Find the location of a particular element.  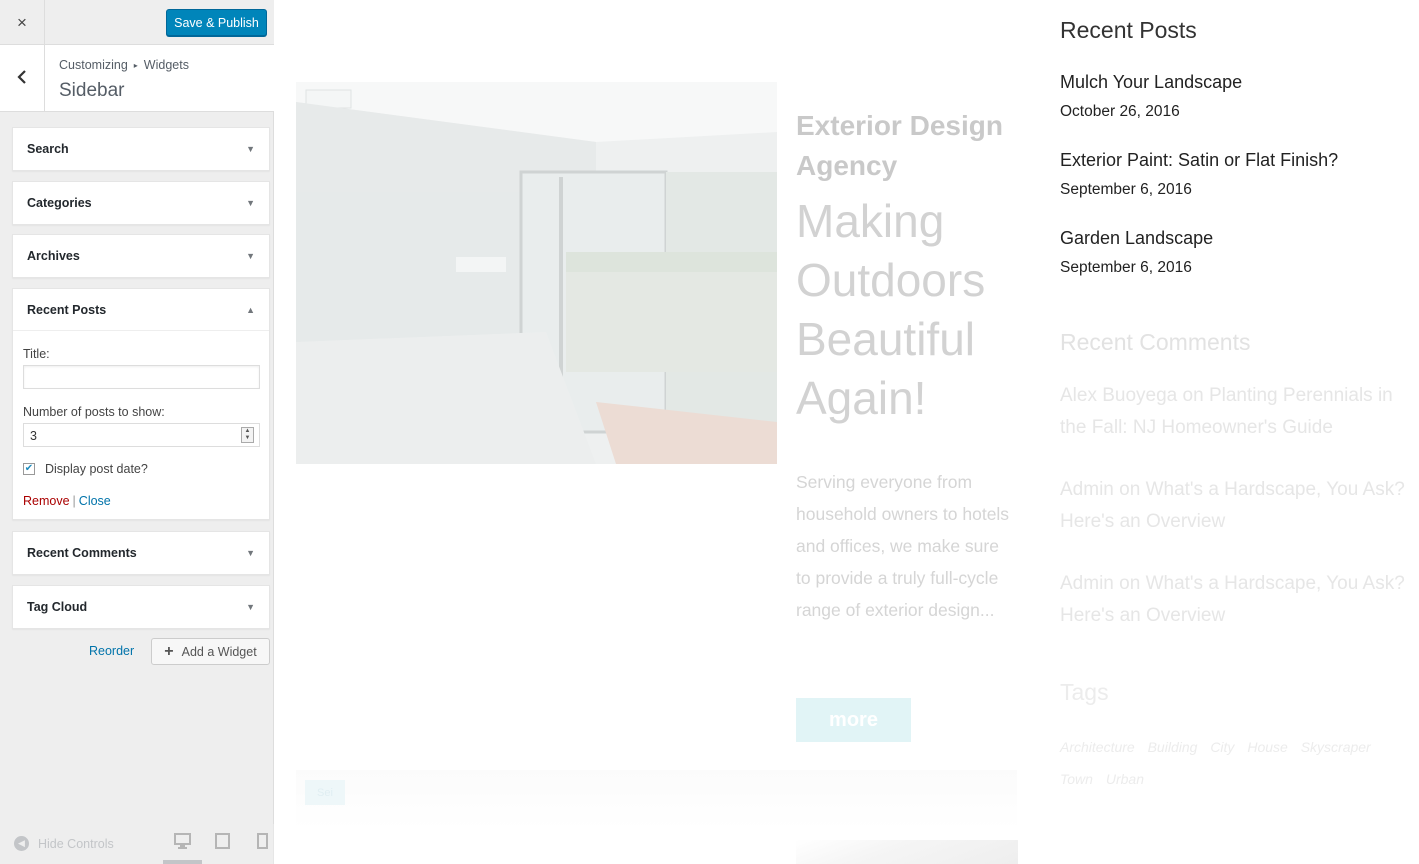

widget-recent-comments: Recent Comments ▼ is located at coordinates (141, 553).